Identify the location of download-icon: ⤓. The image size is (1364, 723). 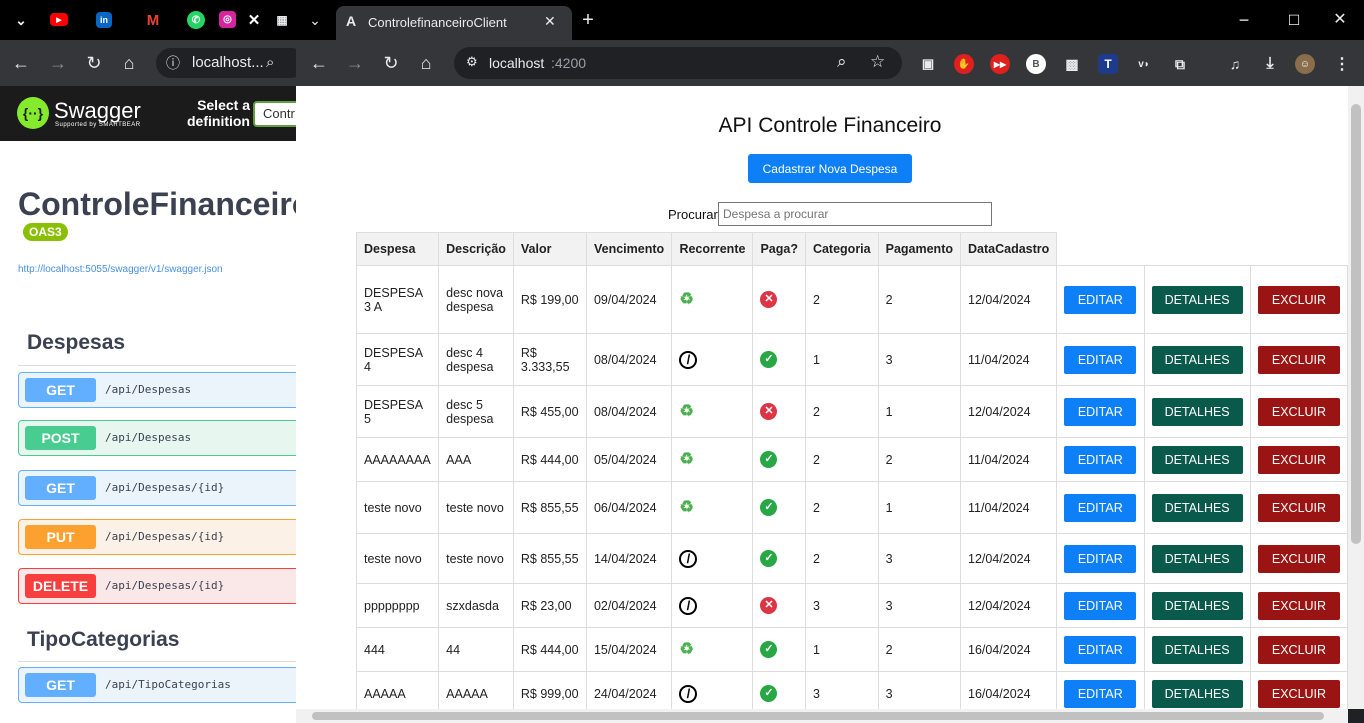
(1270, 64).